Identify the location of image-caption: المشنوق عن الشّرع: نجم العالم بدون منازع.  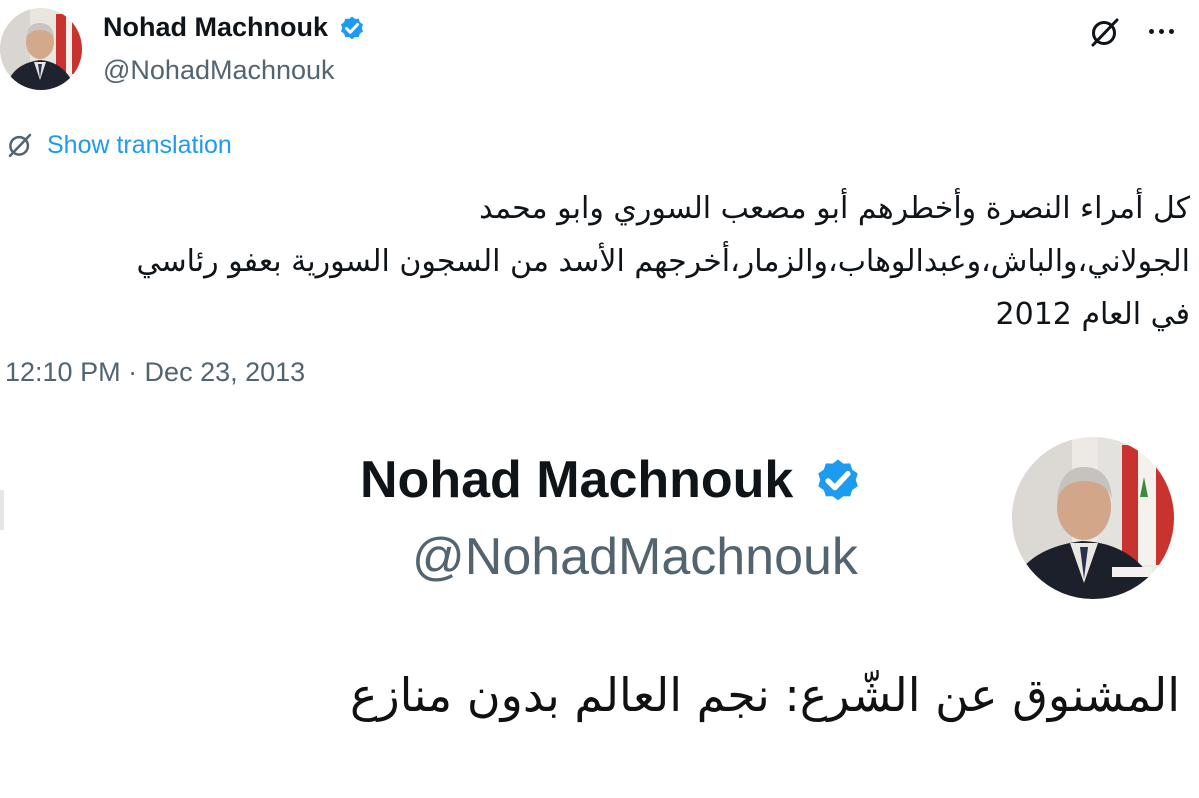
(765, 695).